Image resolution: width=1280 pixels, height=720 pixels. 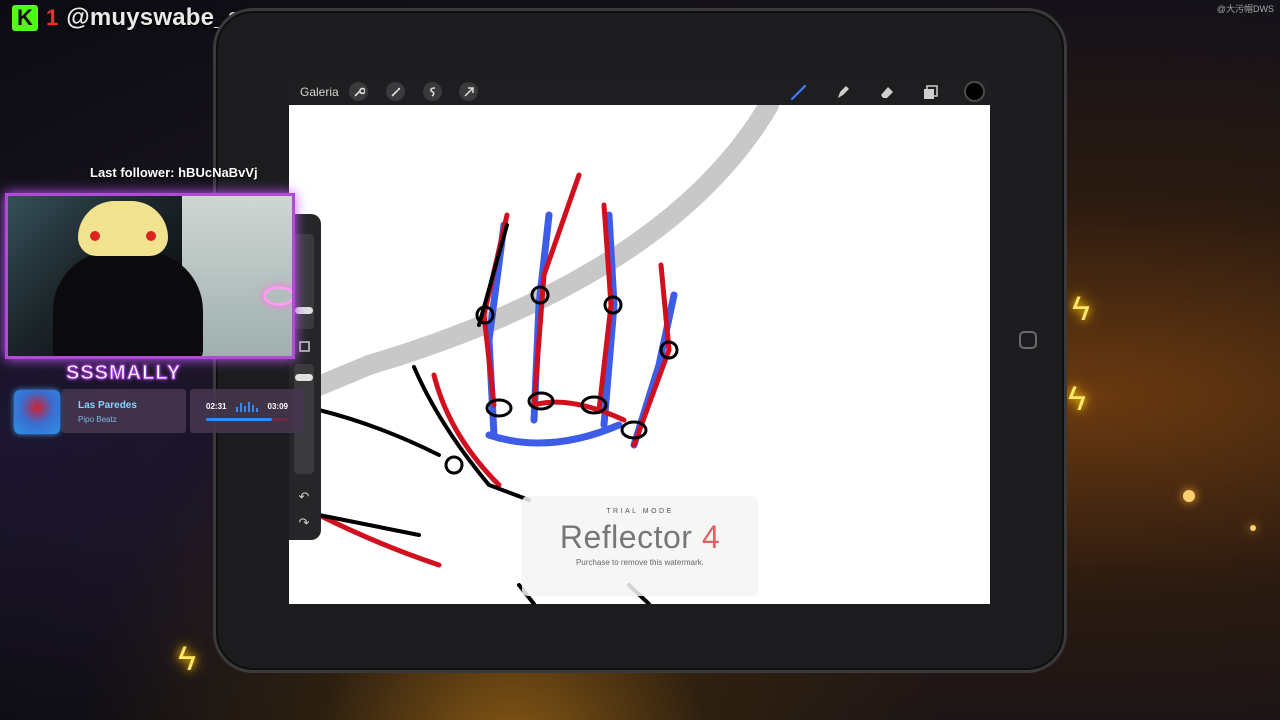 I want to click on webcam-feed, so click(x=150, y=276).